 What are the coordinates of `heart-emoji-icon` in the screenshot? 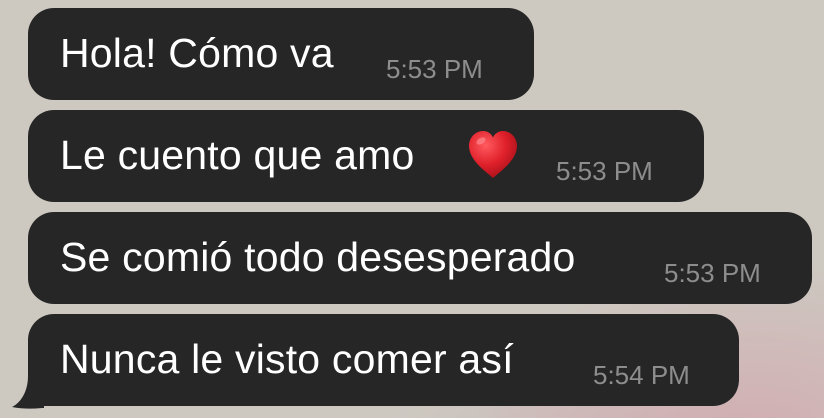 It's located at (493, 154).